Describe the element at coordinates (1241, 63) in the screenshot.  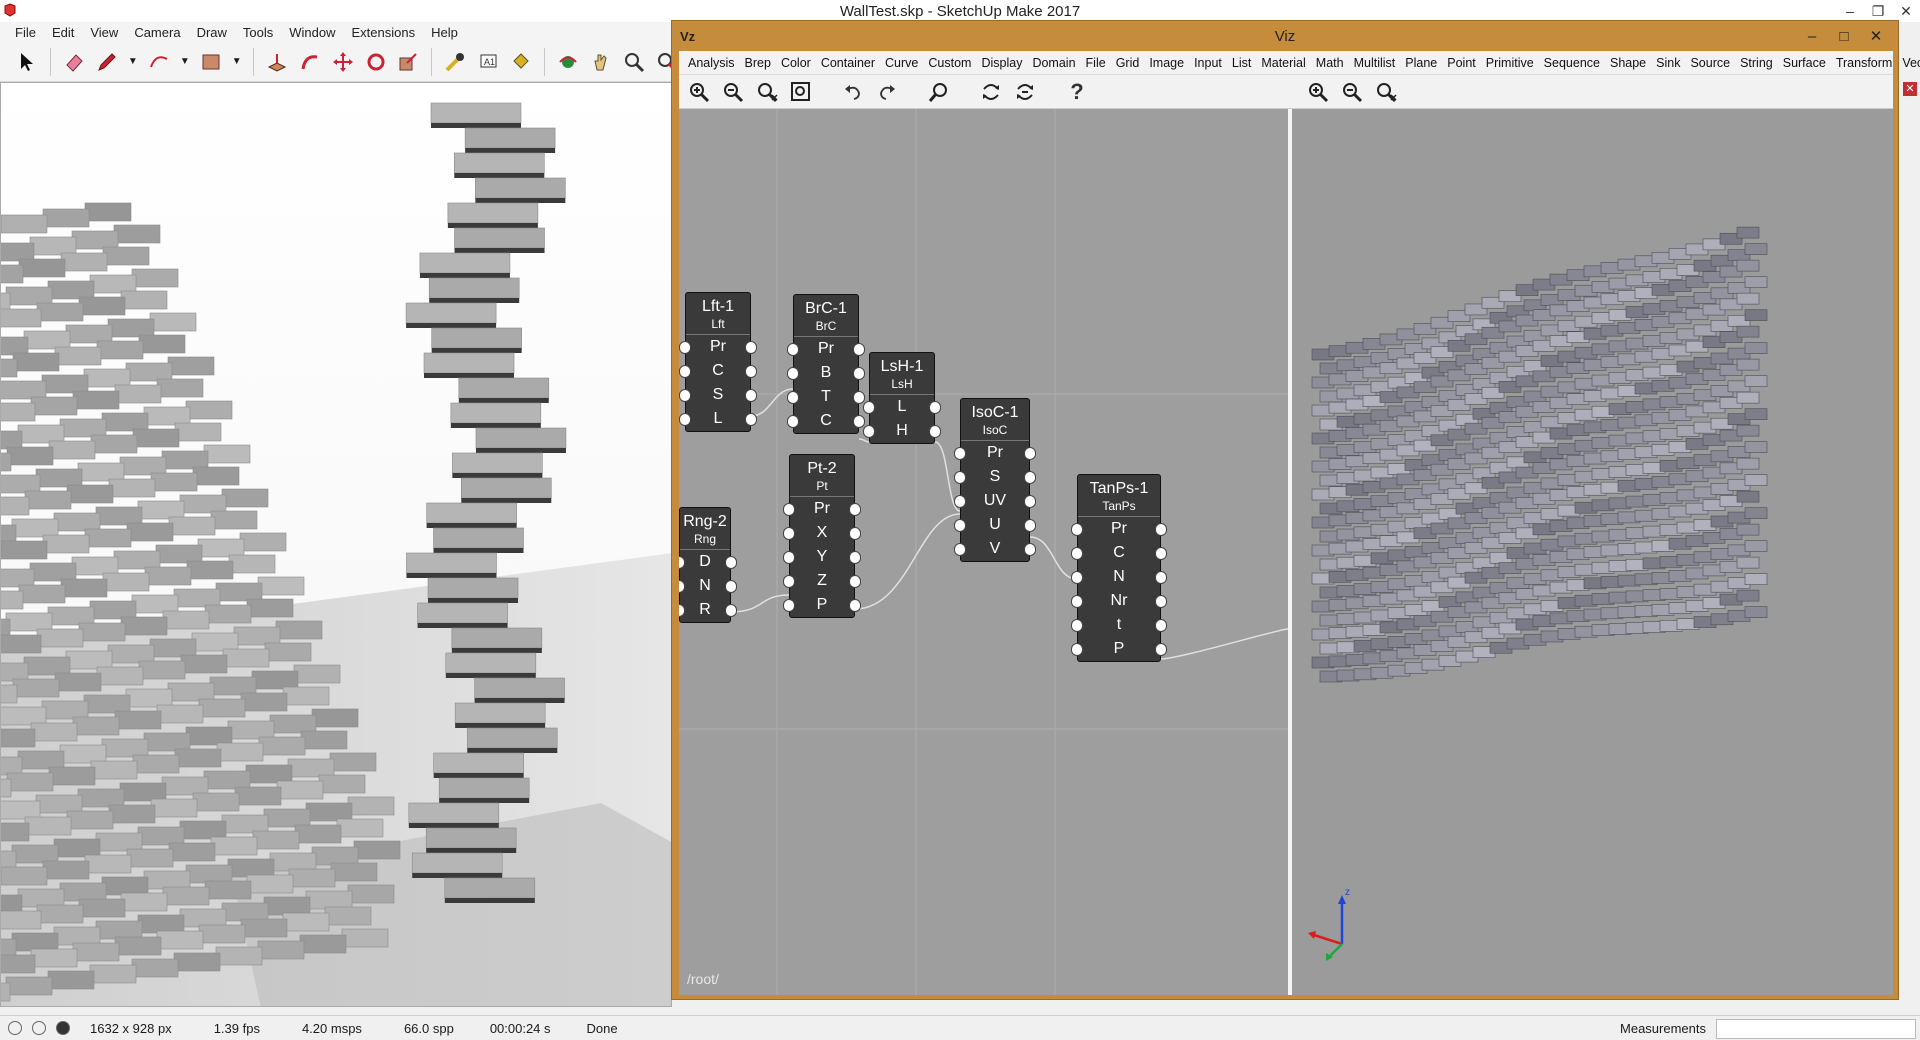
I see `viz-menu-list: List` at that location.